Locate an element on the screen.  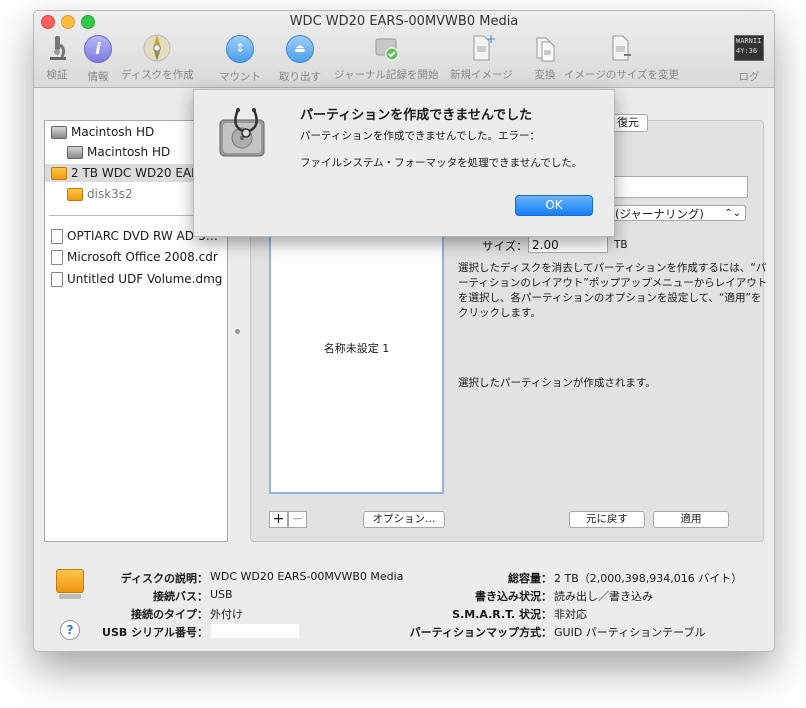
toolbar-resize-button: イメージのサイズを変更 is located at coordinates (621, 57).